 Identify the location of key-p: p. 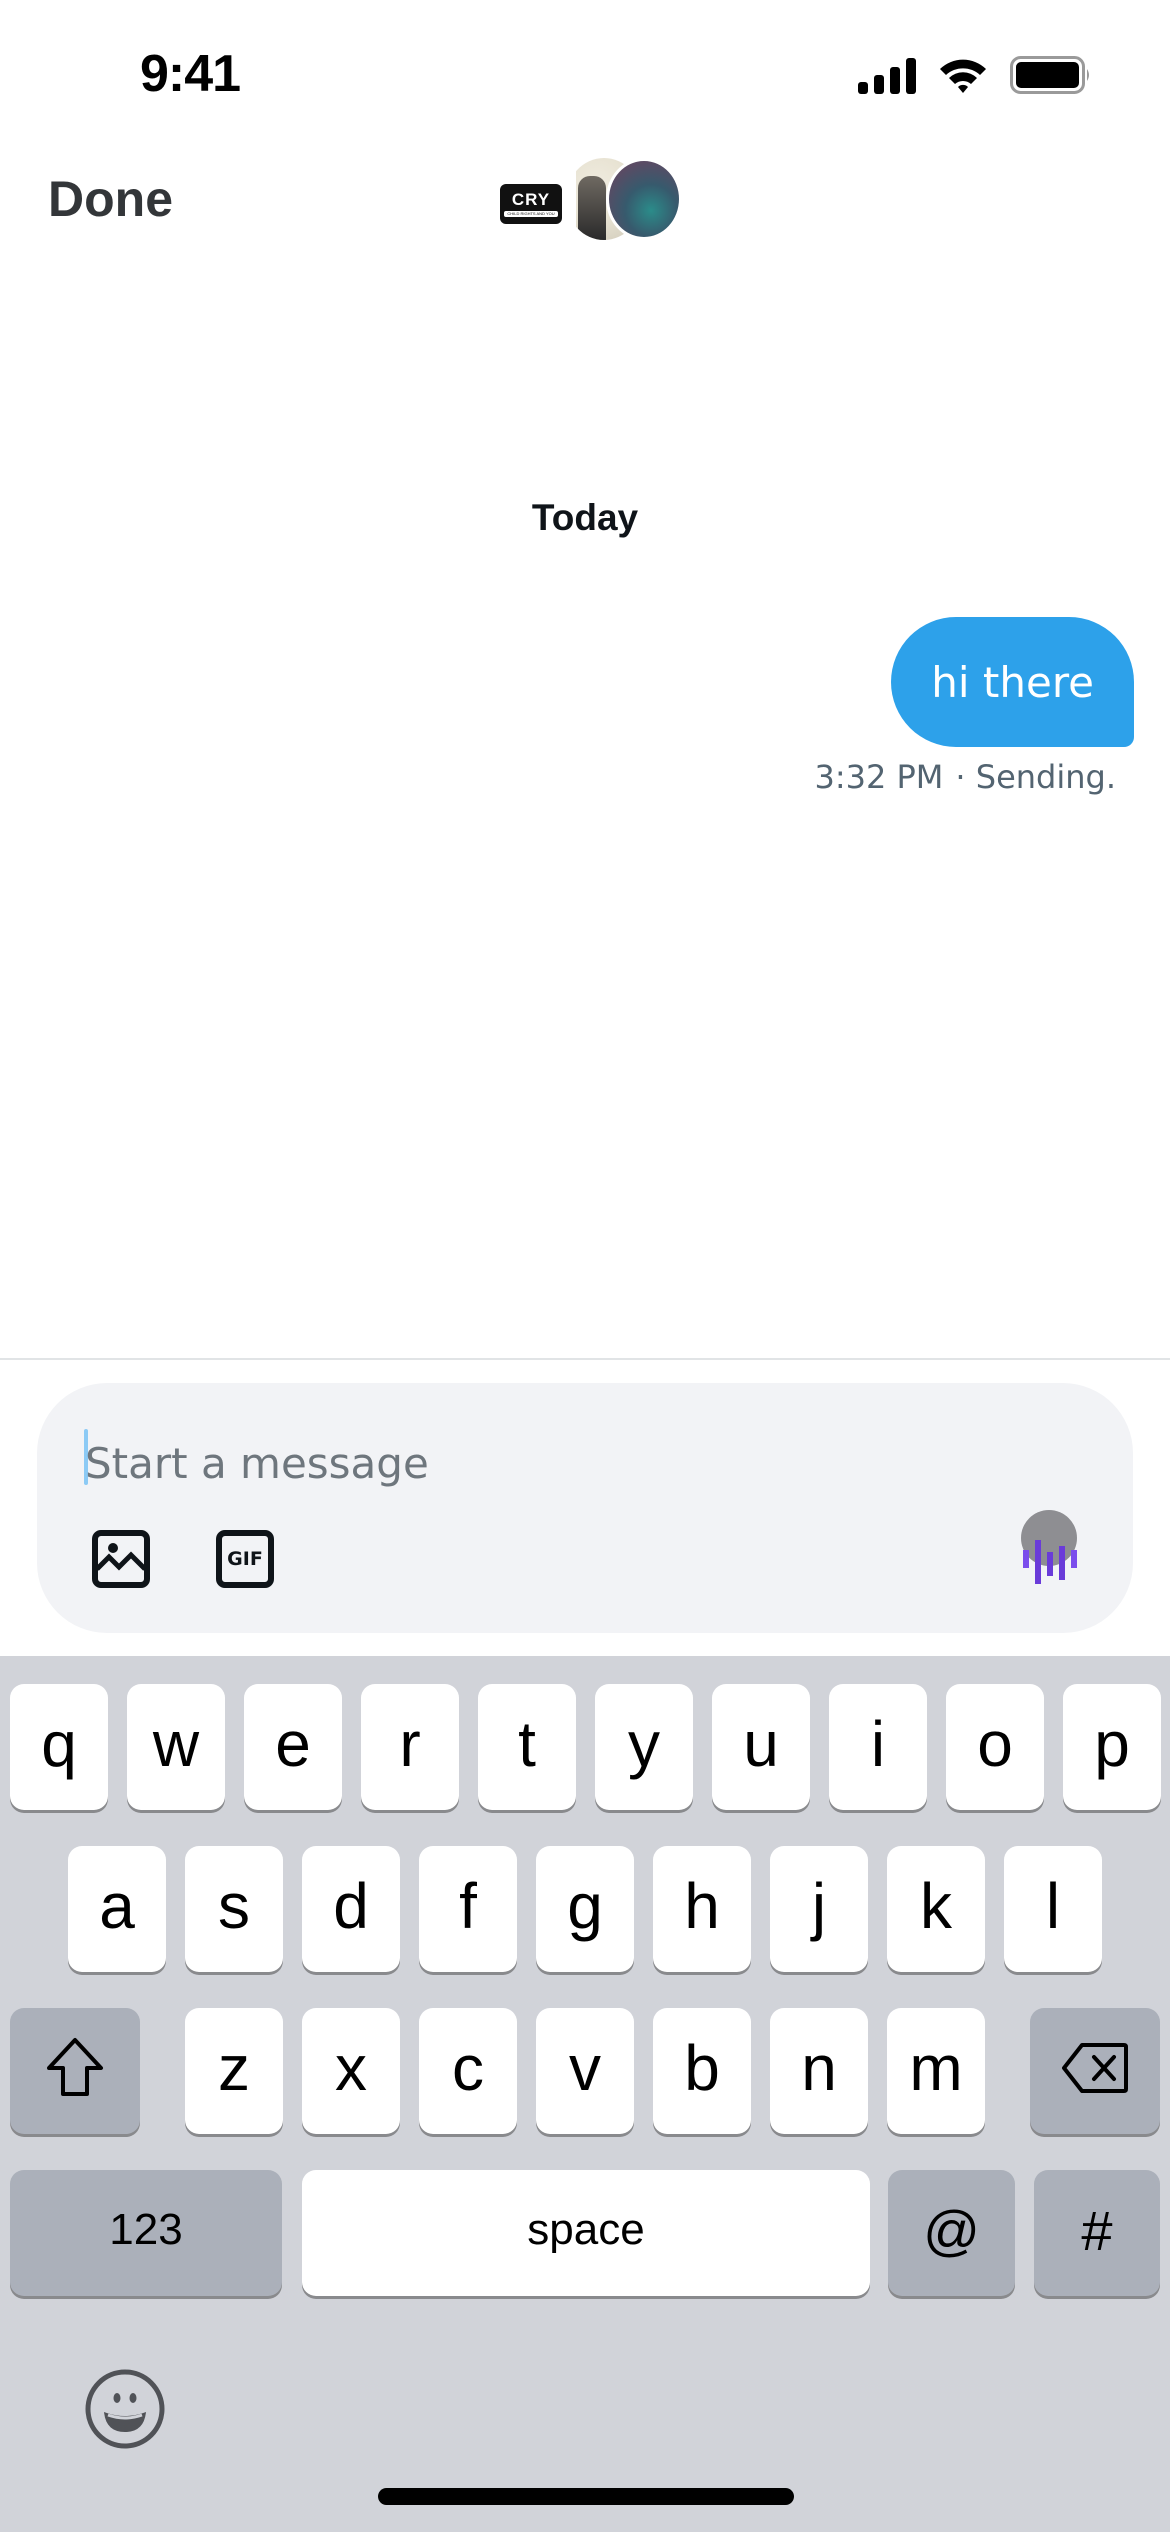
(1112, 1747).